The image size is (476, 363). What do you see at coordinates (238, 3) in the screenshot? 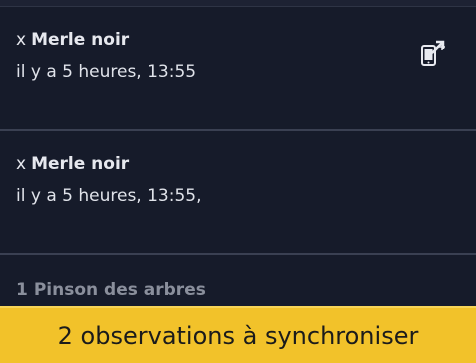
I see `list-top-edge` at bounding box center [238, 3].